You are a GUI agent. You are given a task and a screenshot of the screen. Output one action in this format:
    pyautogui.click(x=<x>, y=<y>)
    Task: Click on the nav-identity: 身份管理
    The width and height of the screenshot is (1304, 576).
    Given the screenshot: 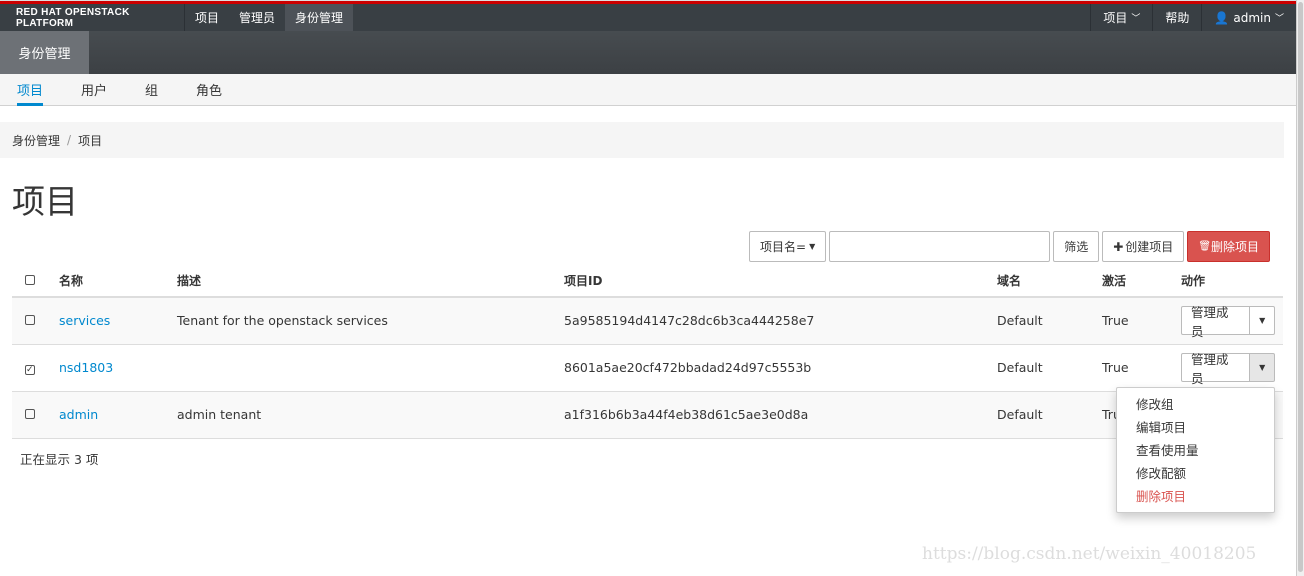 What is the action you would take?
    pyautogui.click(x=319, y=17)
    